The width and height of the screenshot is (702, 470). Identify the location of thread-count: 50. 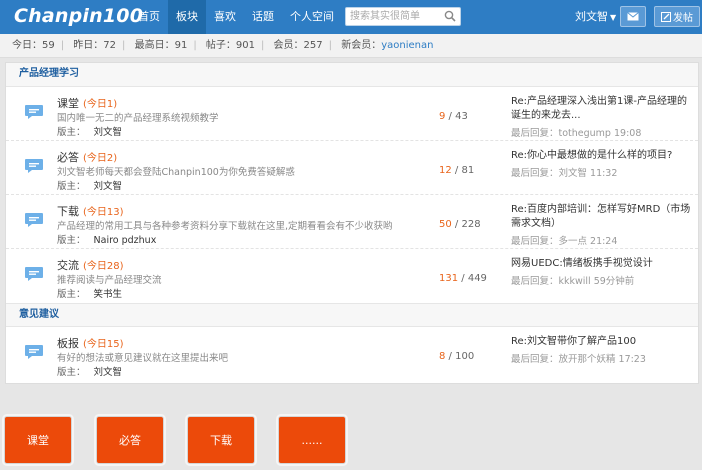
(445, 224).